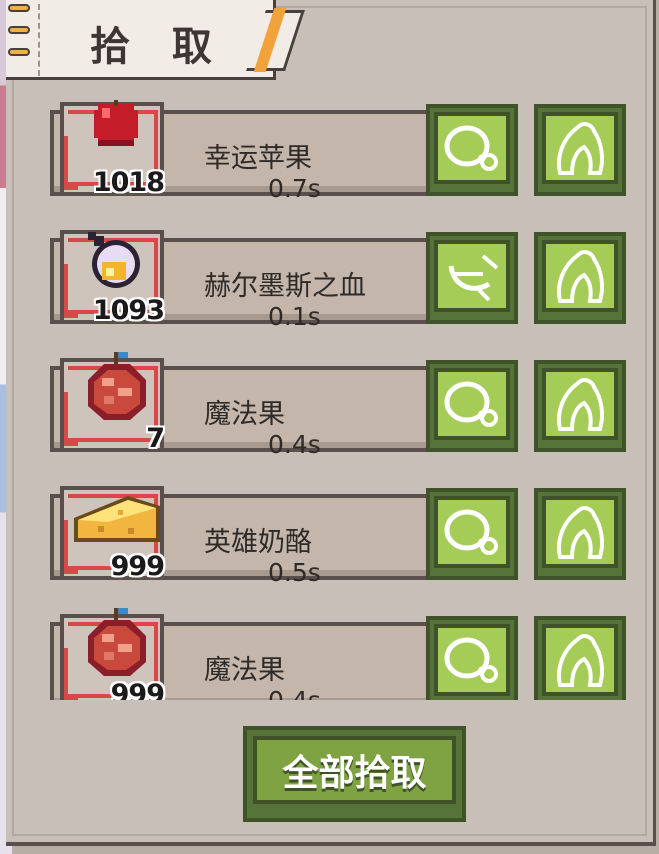 This screenshot has width=659, height=854. What do you see at coordinates (294, 316) in the screenshot?
I see `item-time: 0.1s` at bounding box center [294, 316].